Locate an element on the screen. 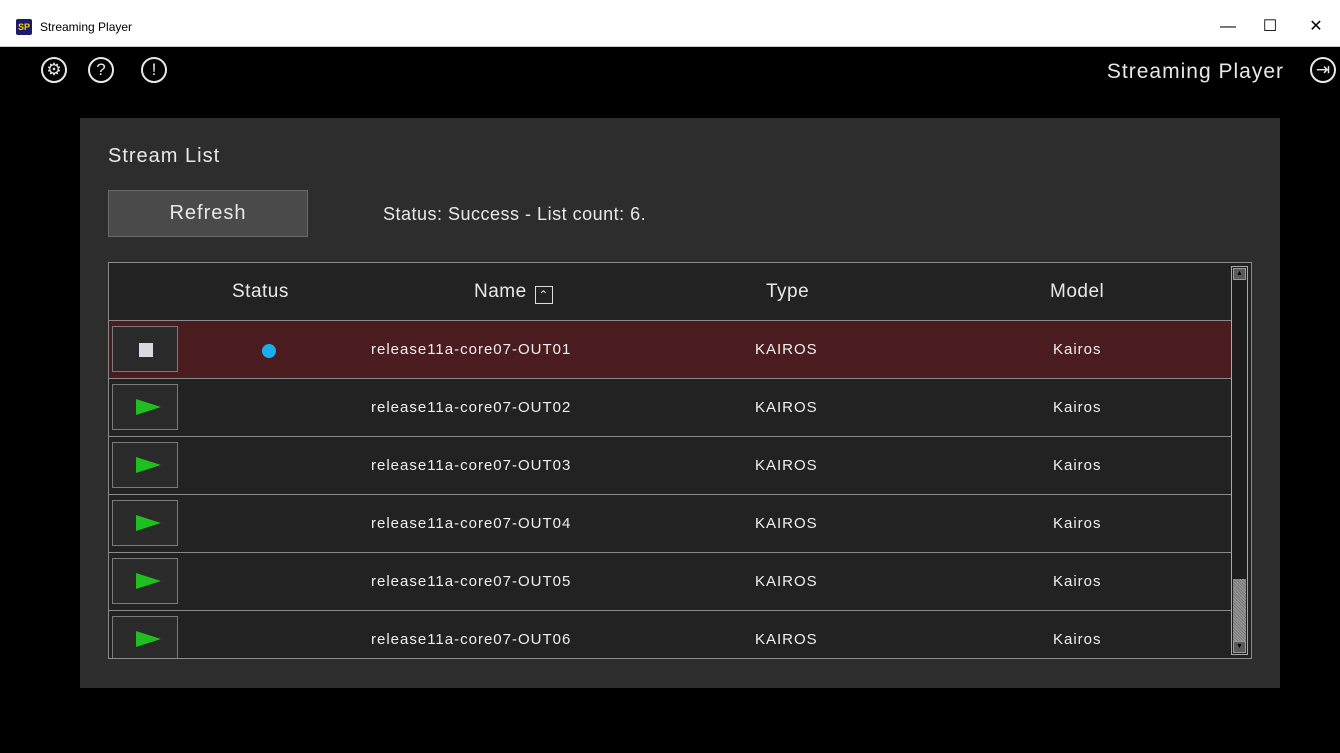 The image size is (1340, 753). column-header-name: Name ⌃ is located at coordinates (513, 292).